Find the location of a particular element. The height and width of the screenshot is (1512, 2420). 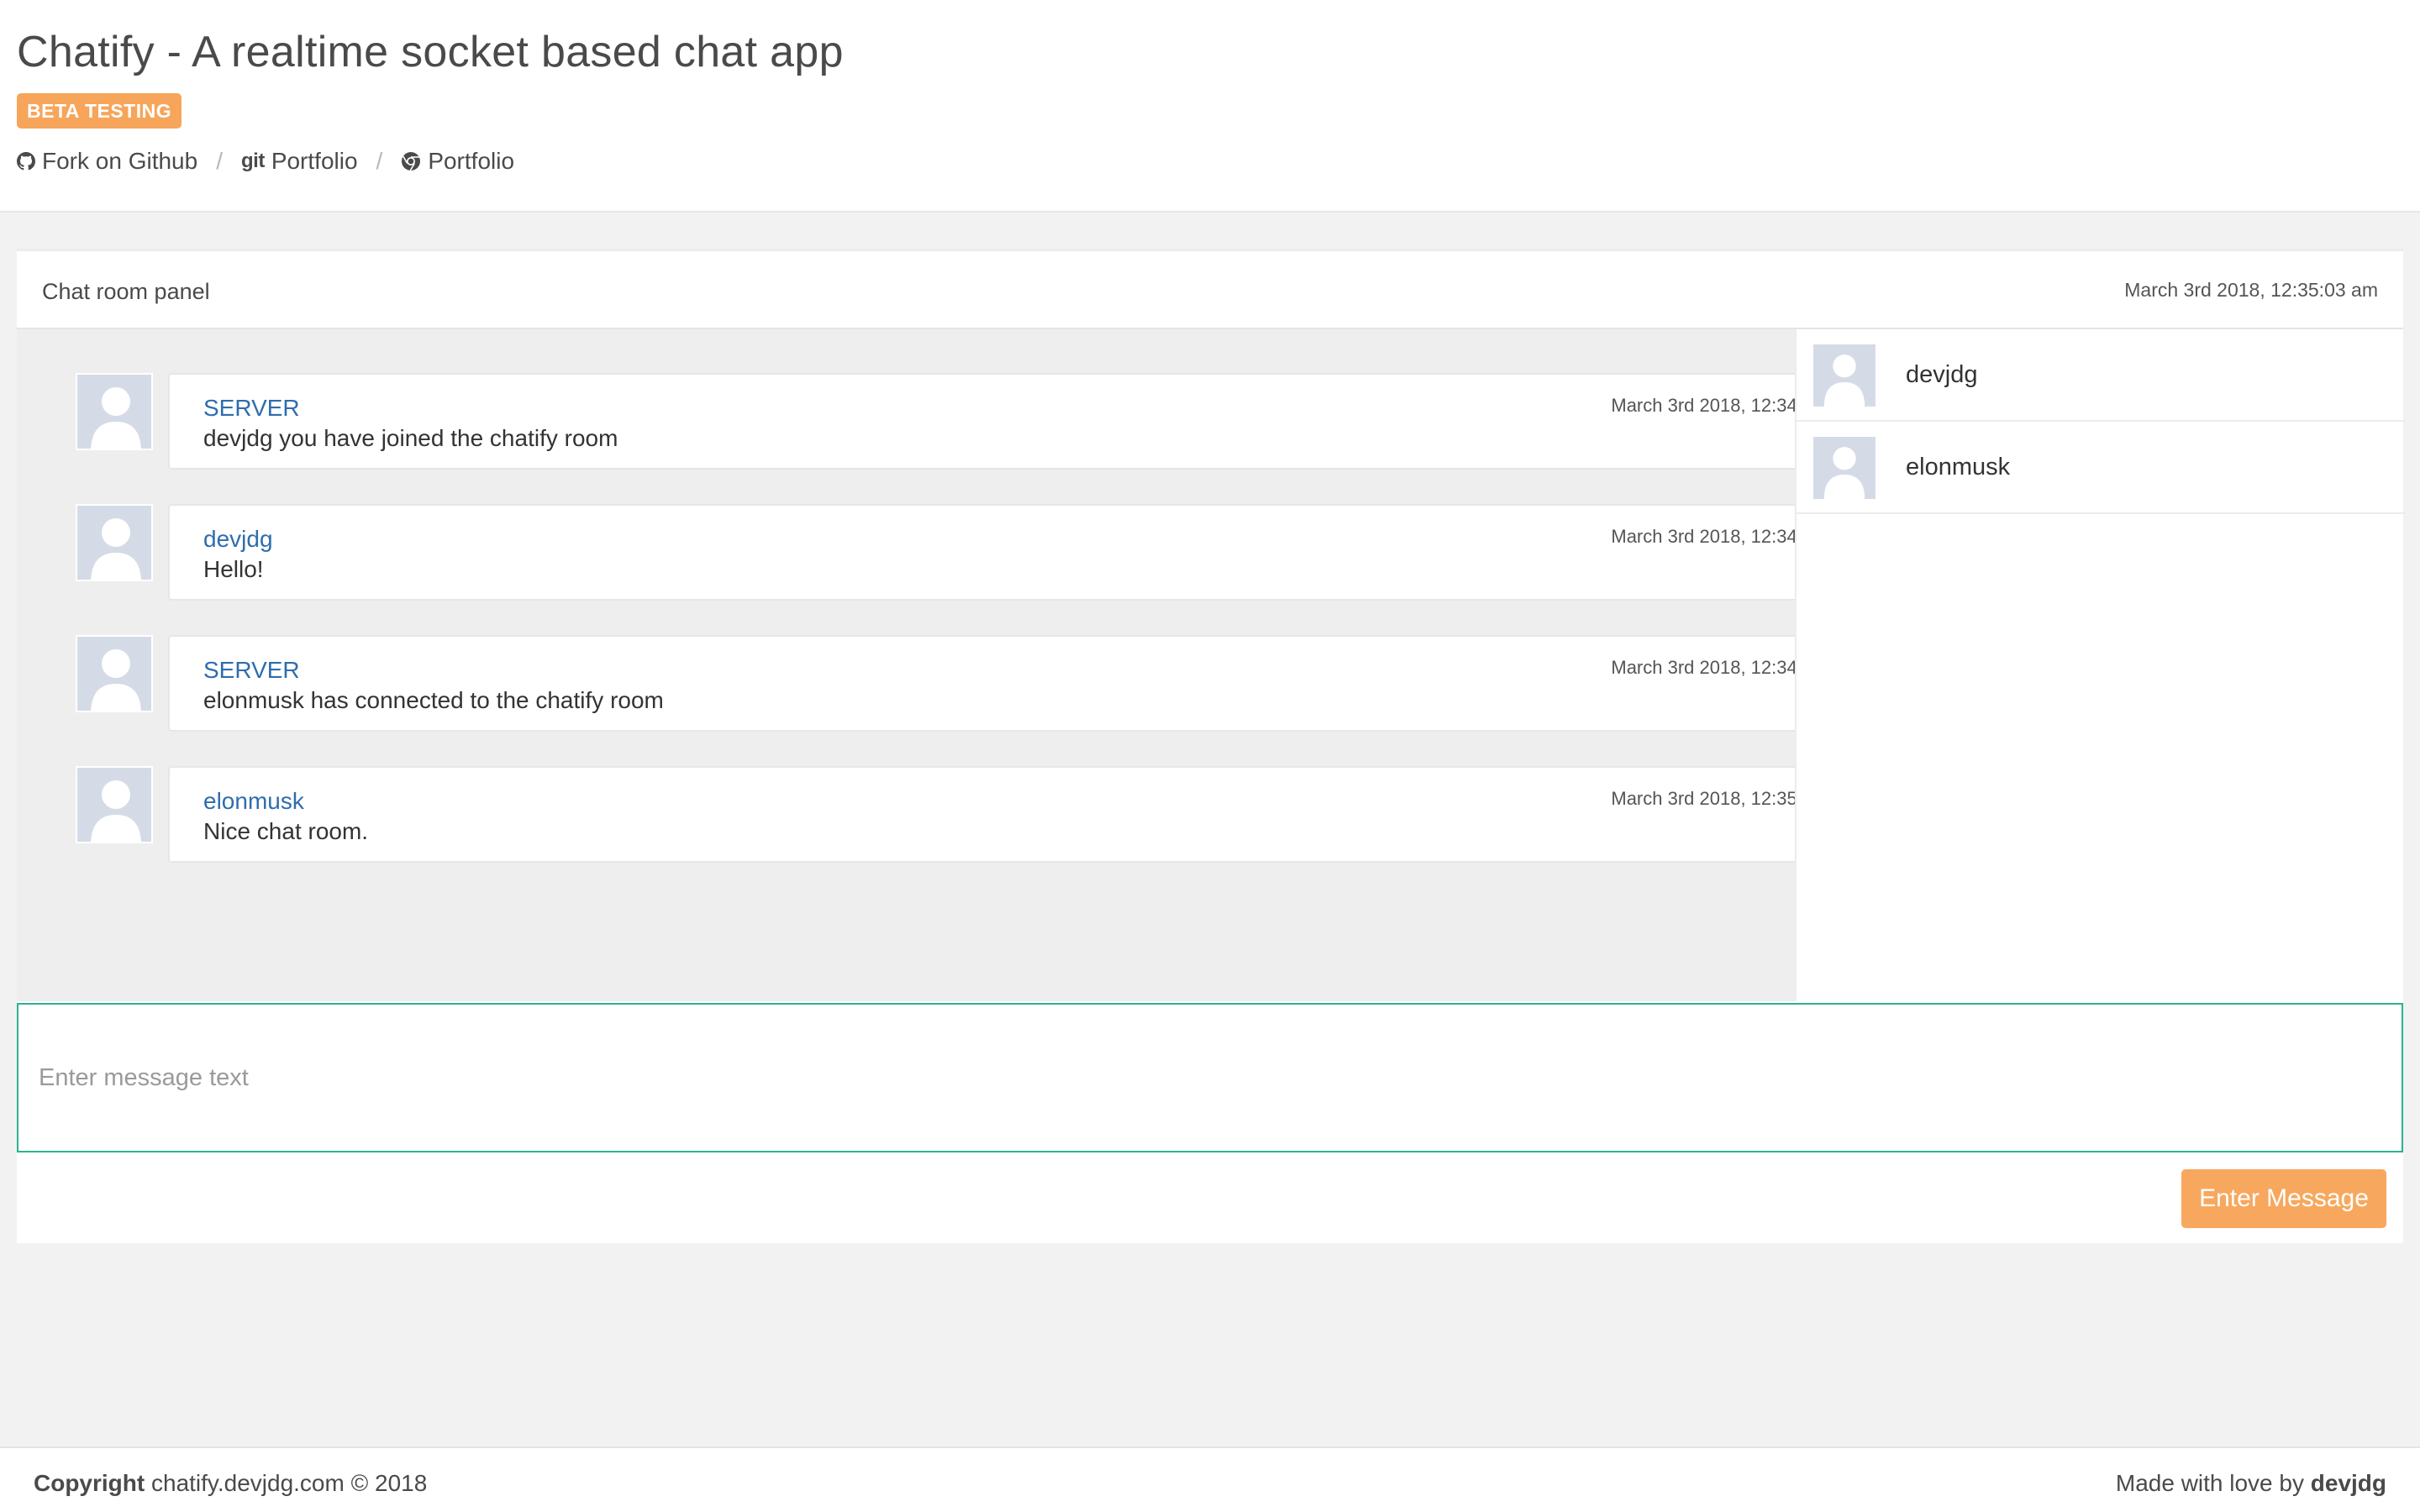

portfolio-link: Portfolio is located at coordinates (457, 161).